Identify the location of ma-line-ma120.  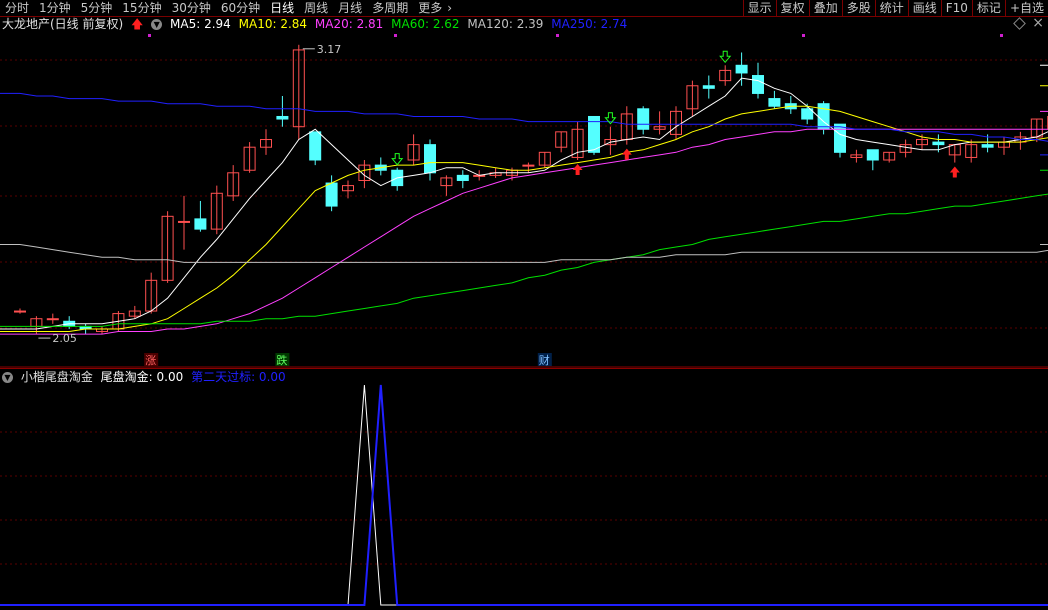
(524, 253).